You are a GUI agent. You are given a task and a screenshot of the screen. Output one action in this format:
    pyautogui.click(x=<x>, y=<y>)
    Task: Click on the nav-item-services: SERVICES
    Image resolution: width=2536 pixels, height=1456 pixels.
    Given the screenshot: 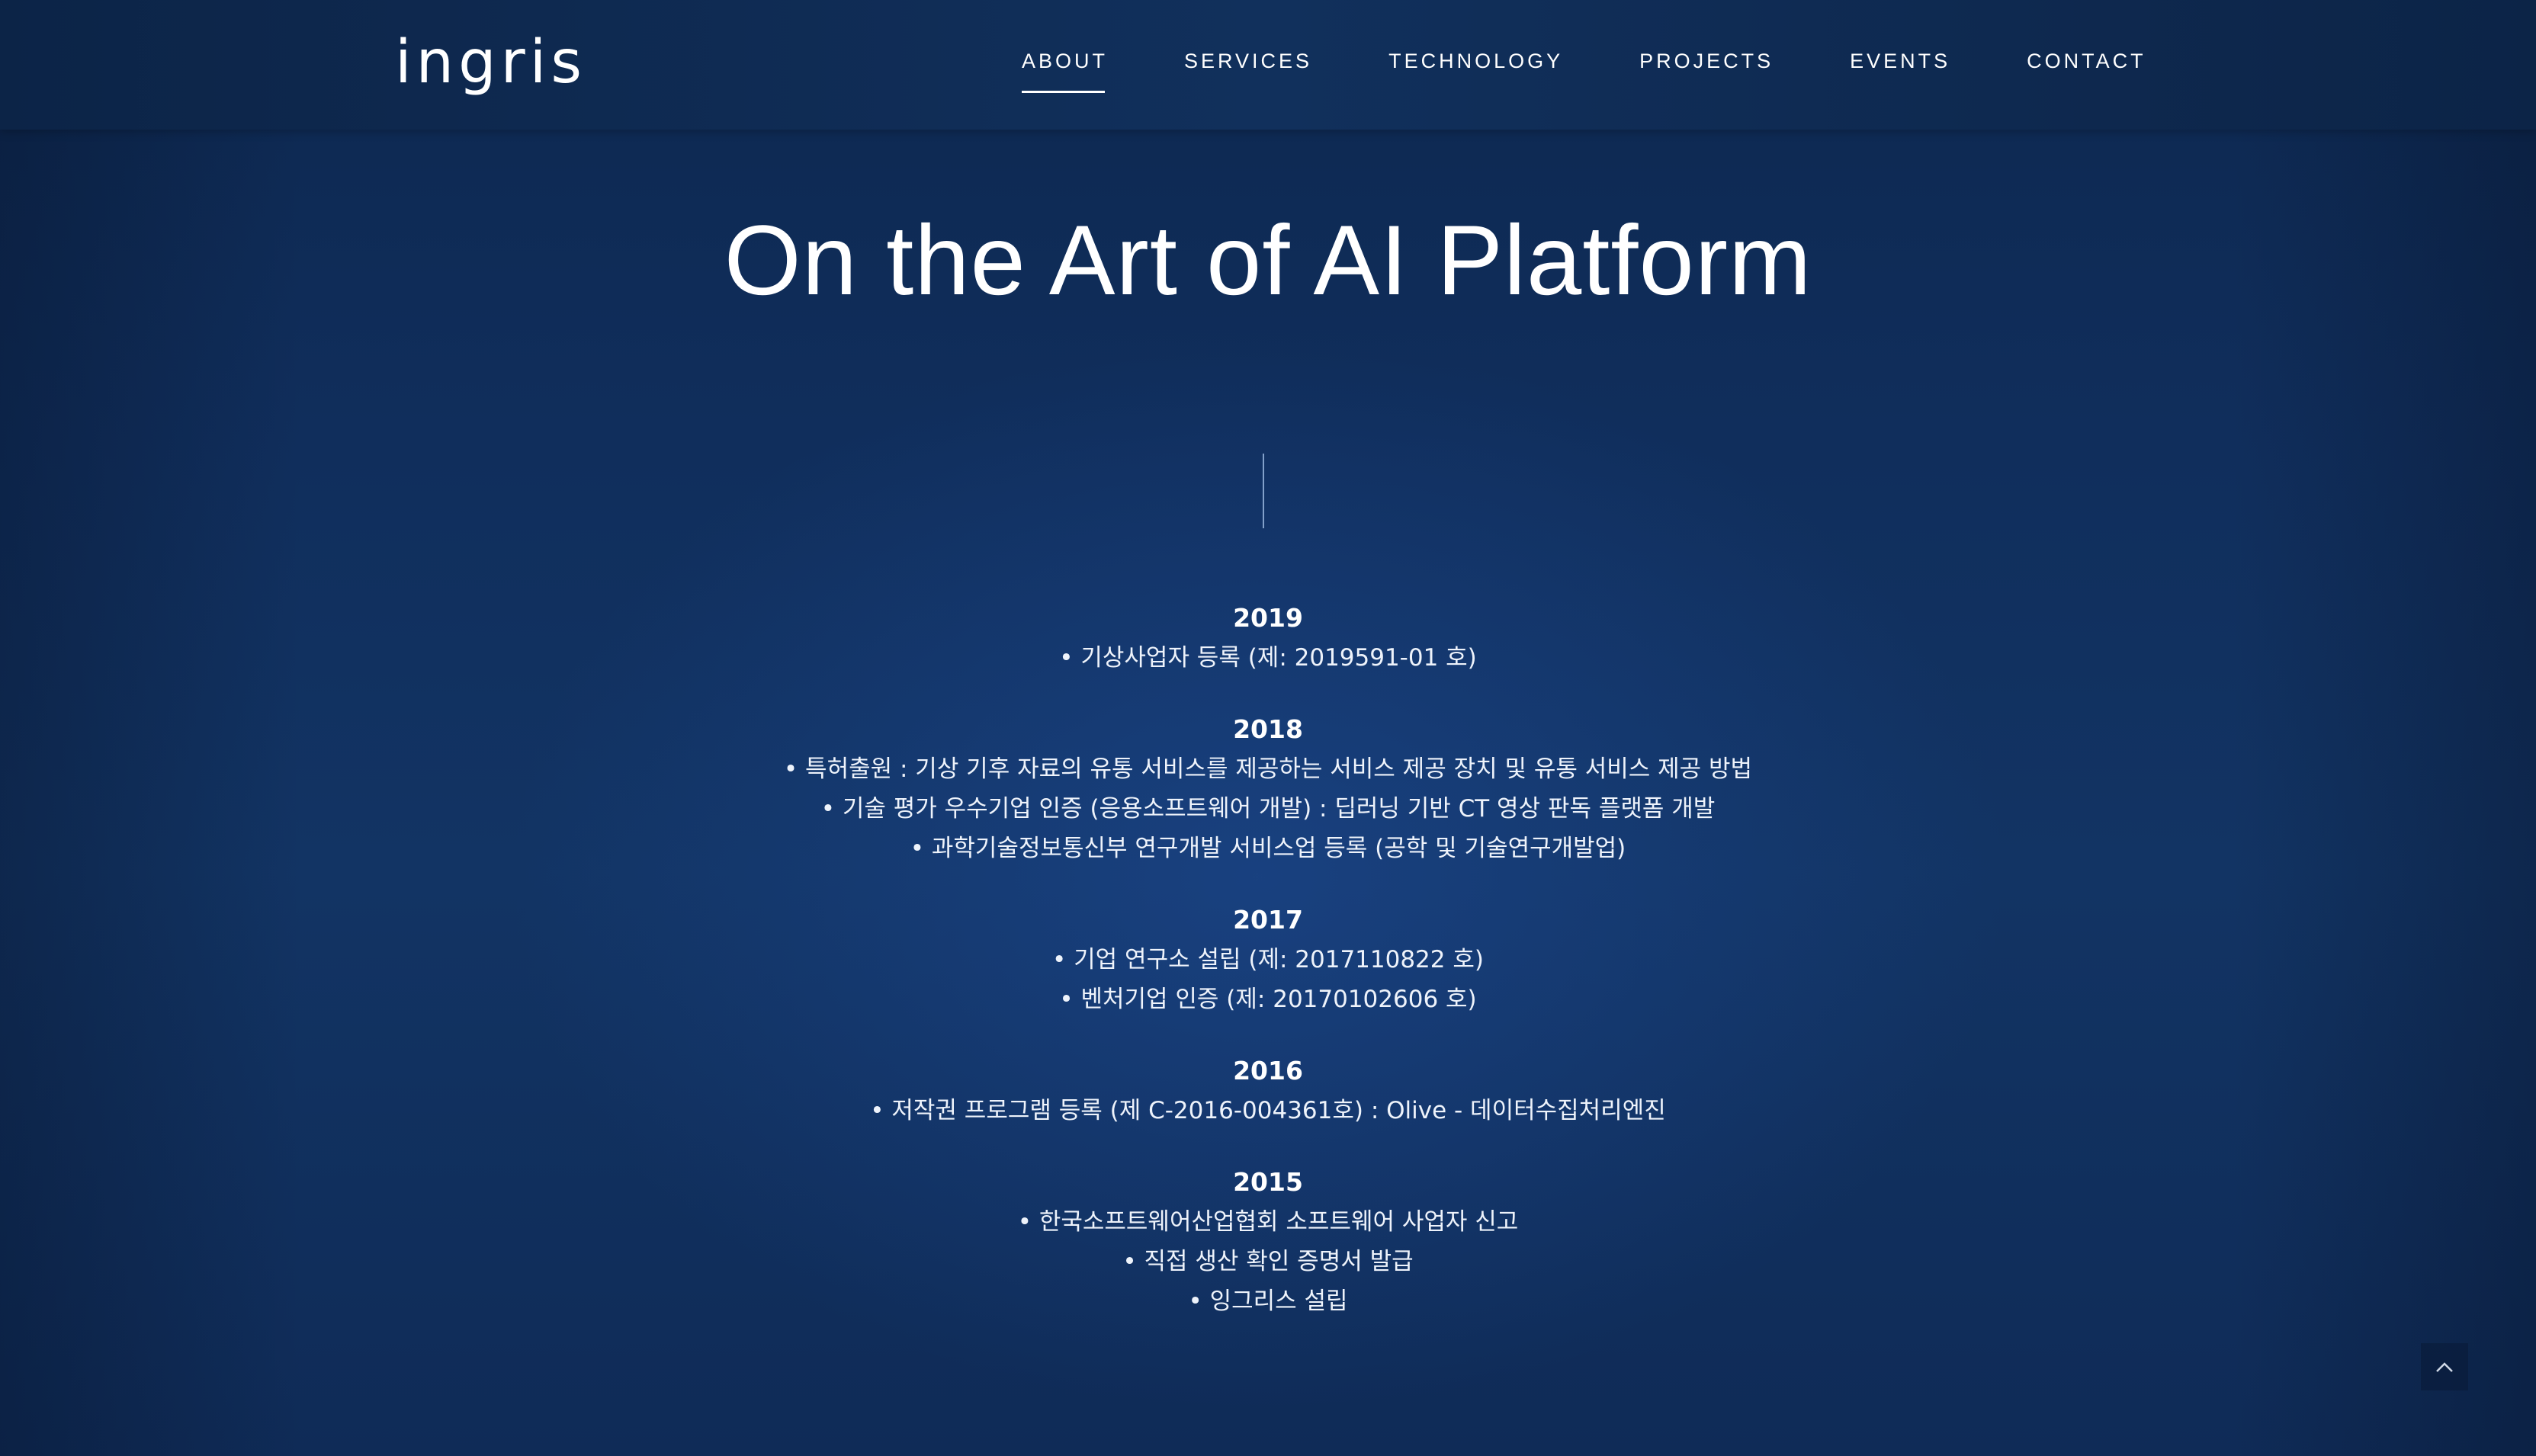 What is the action you would take?
    pyautogui.click(x=1248, y=61)
    